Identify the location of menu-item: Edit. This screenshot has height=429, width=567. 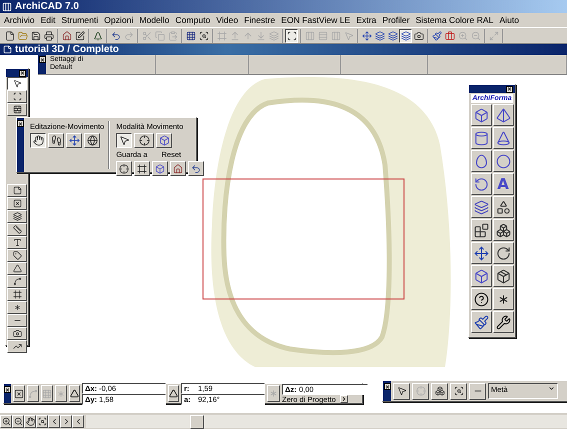
(48, 20).